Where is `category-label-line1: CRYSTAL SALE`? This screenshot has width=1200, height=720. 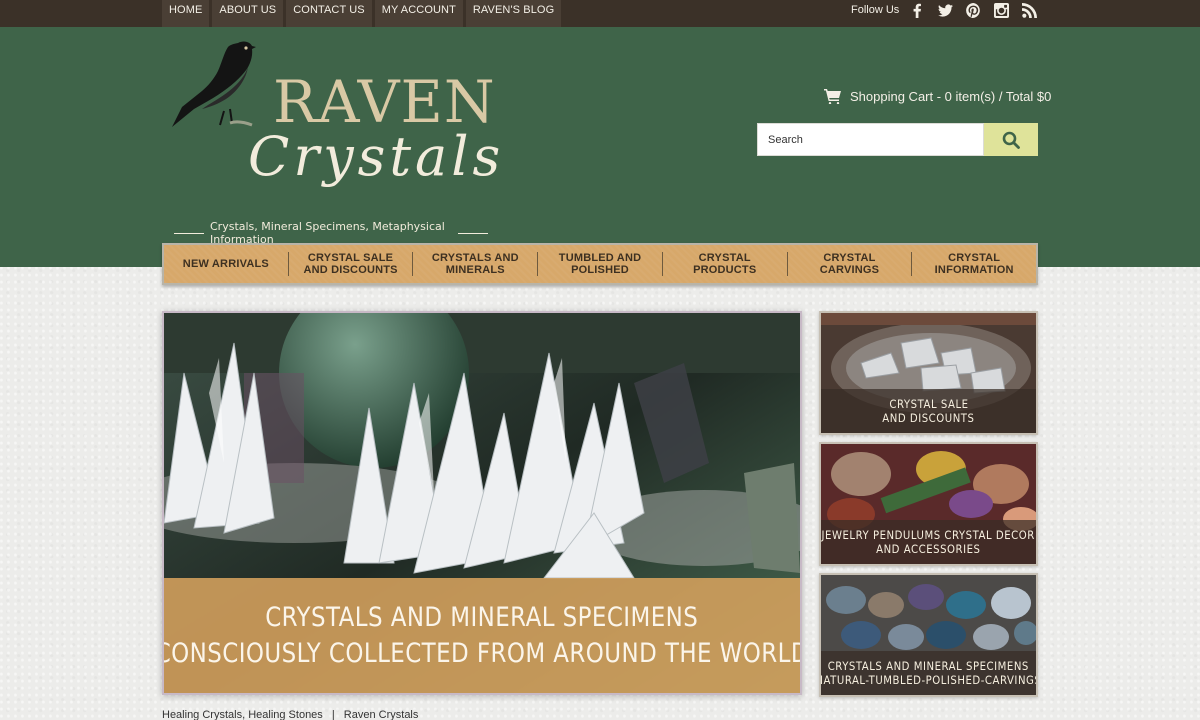
category-label-line1: CRYSTAL SALE is located at coordinates (350, 258).